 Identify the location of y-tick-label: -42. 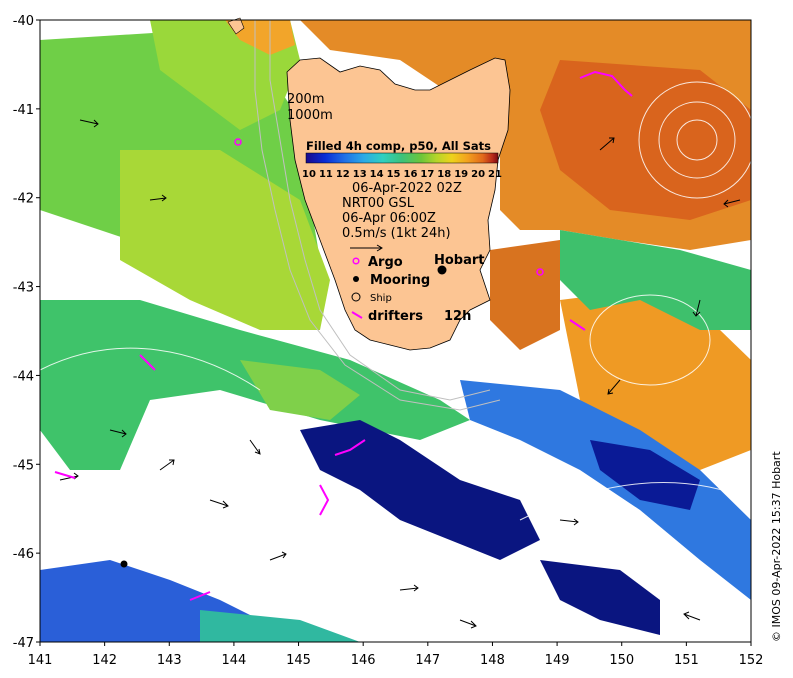
(23, 199).